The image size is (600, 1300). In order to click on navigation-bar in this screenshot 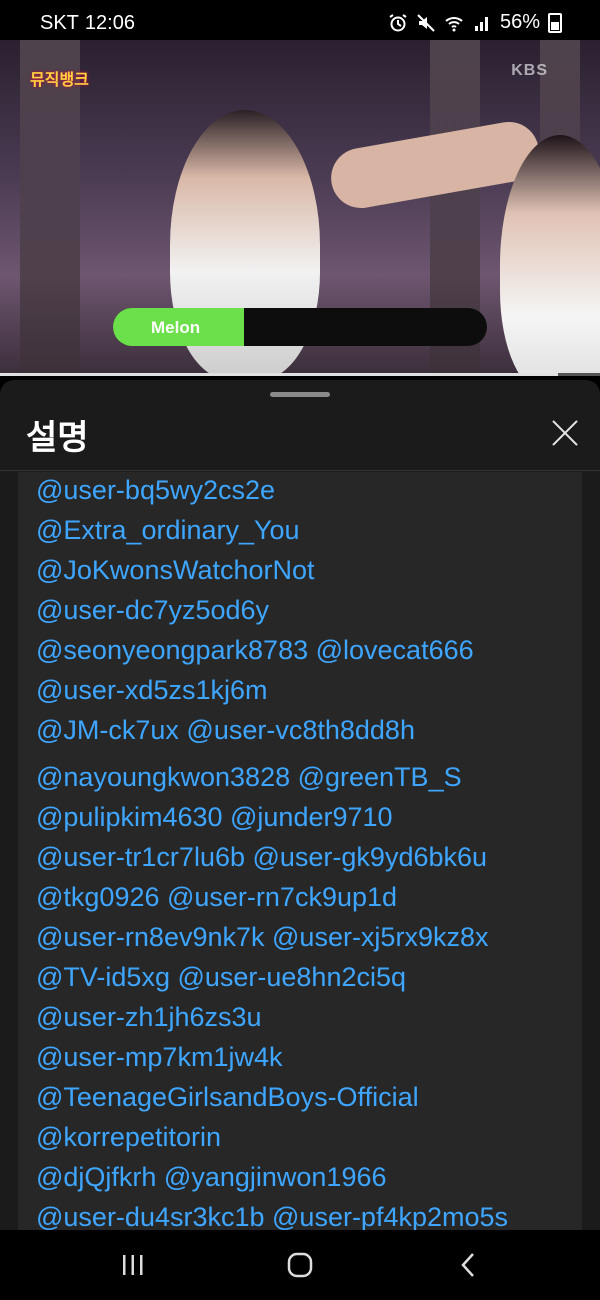, I will do `click(300, 1265)`.